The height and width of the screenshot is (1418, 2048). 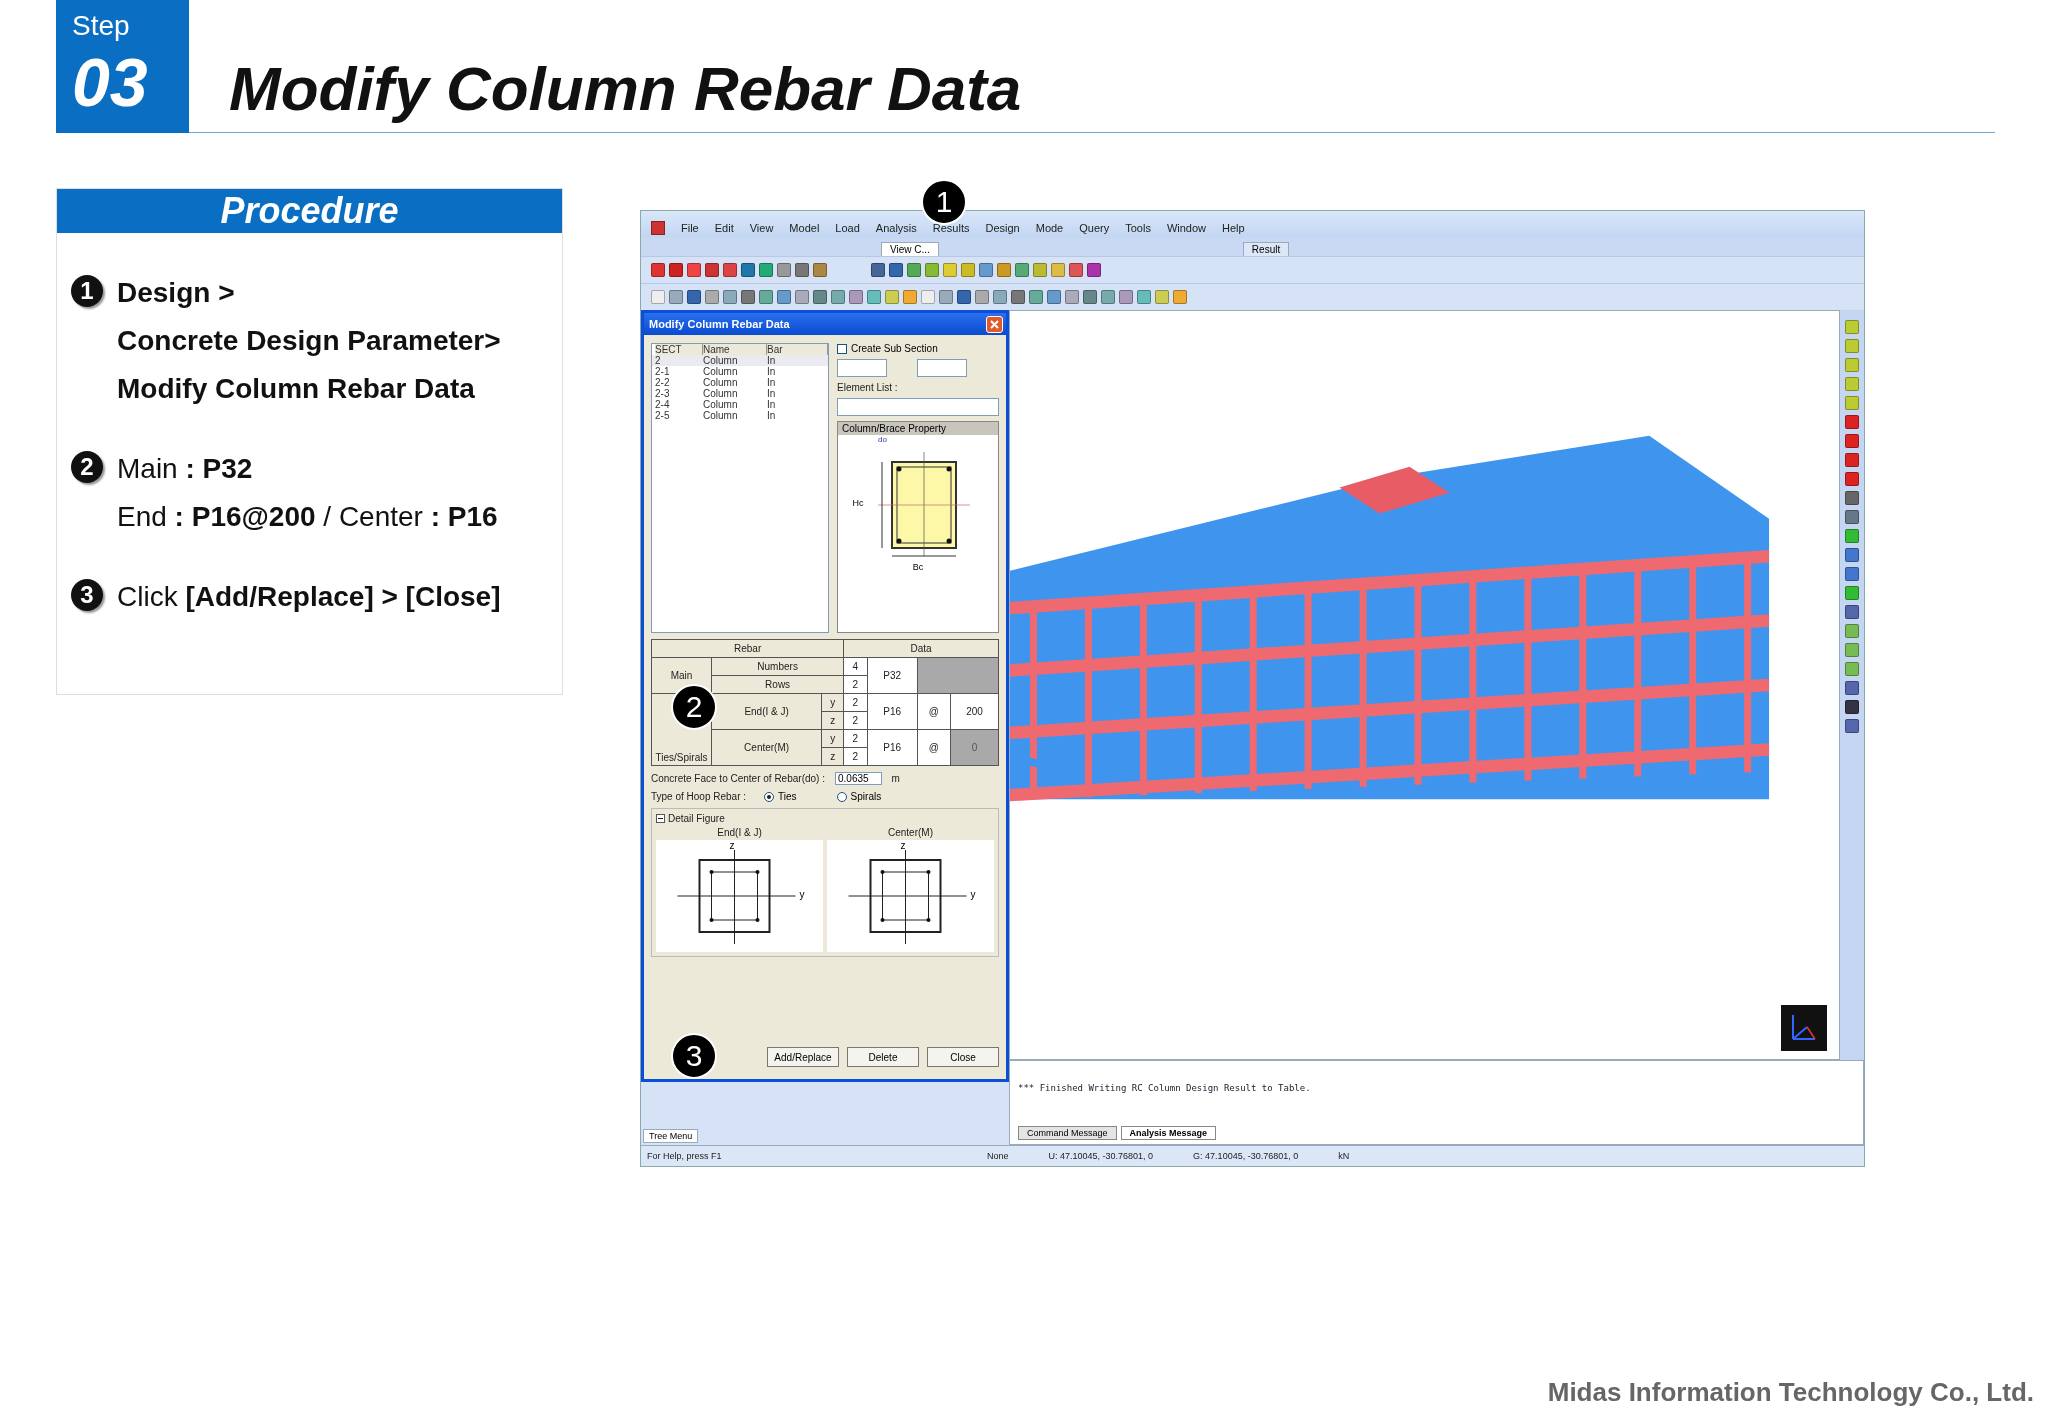 What do you see at coordinates (1168, 1133) in the screenshot?
I see `message-tab: Analysis Message` at bounding box center [1168, 1133].